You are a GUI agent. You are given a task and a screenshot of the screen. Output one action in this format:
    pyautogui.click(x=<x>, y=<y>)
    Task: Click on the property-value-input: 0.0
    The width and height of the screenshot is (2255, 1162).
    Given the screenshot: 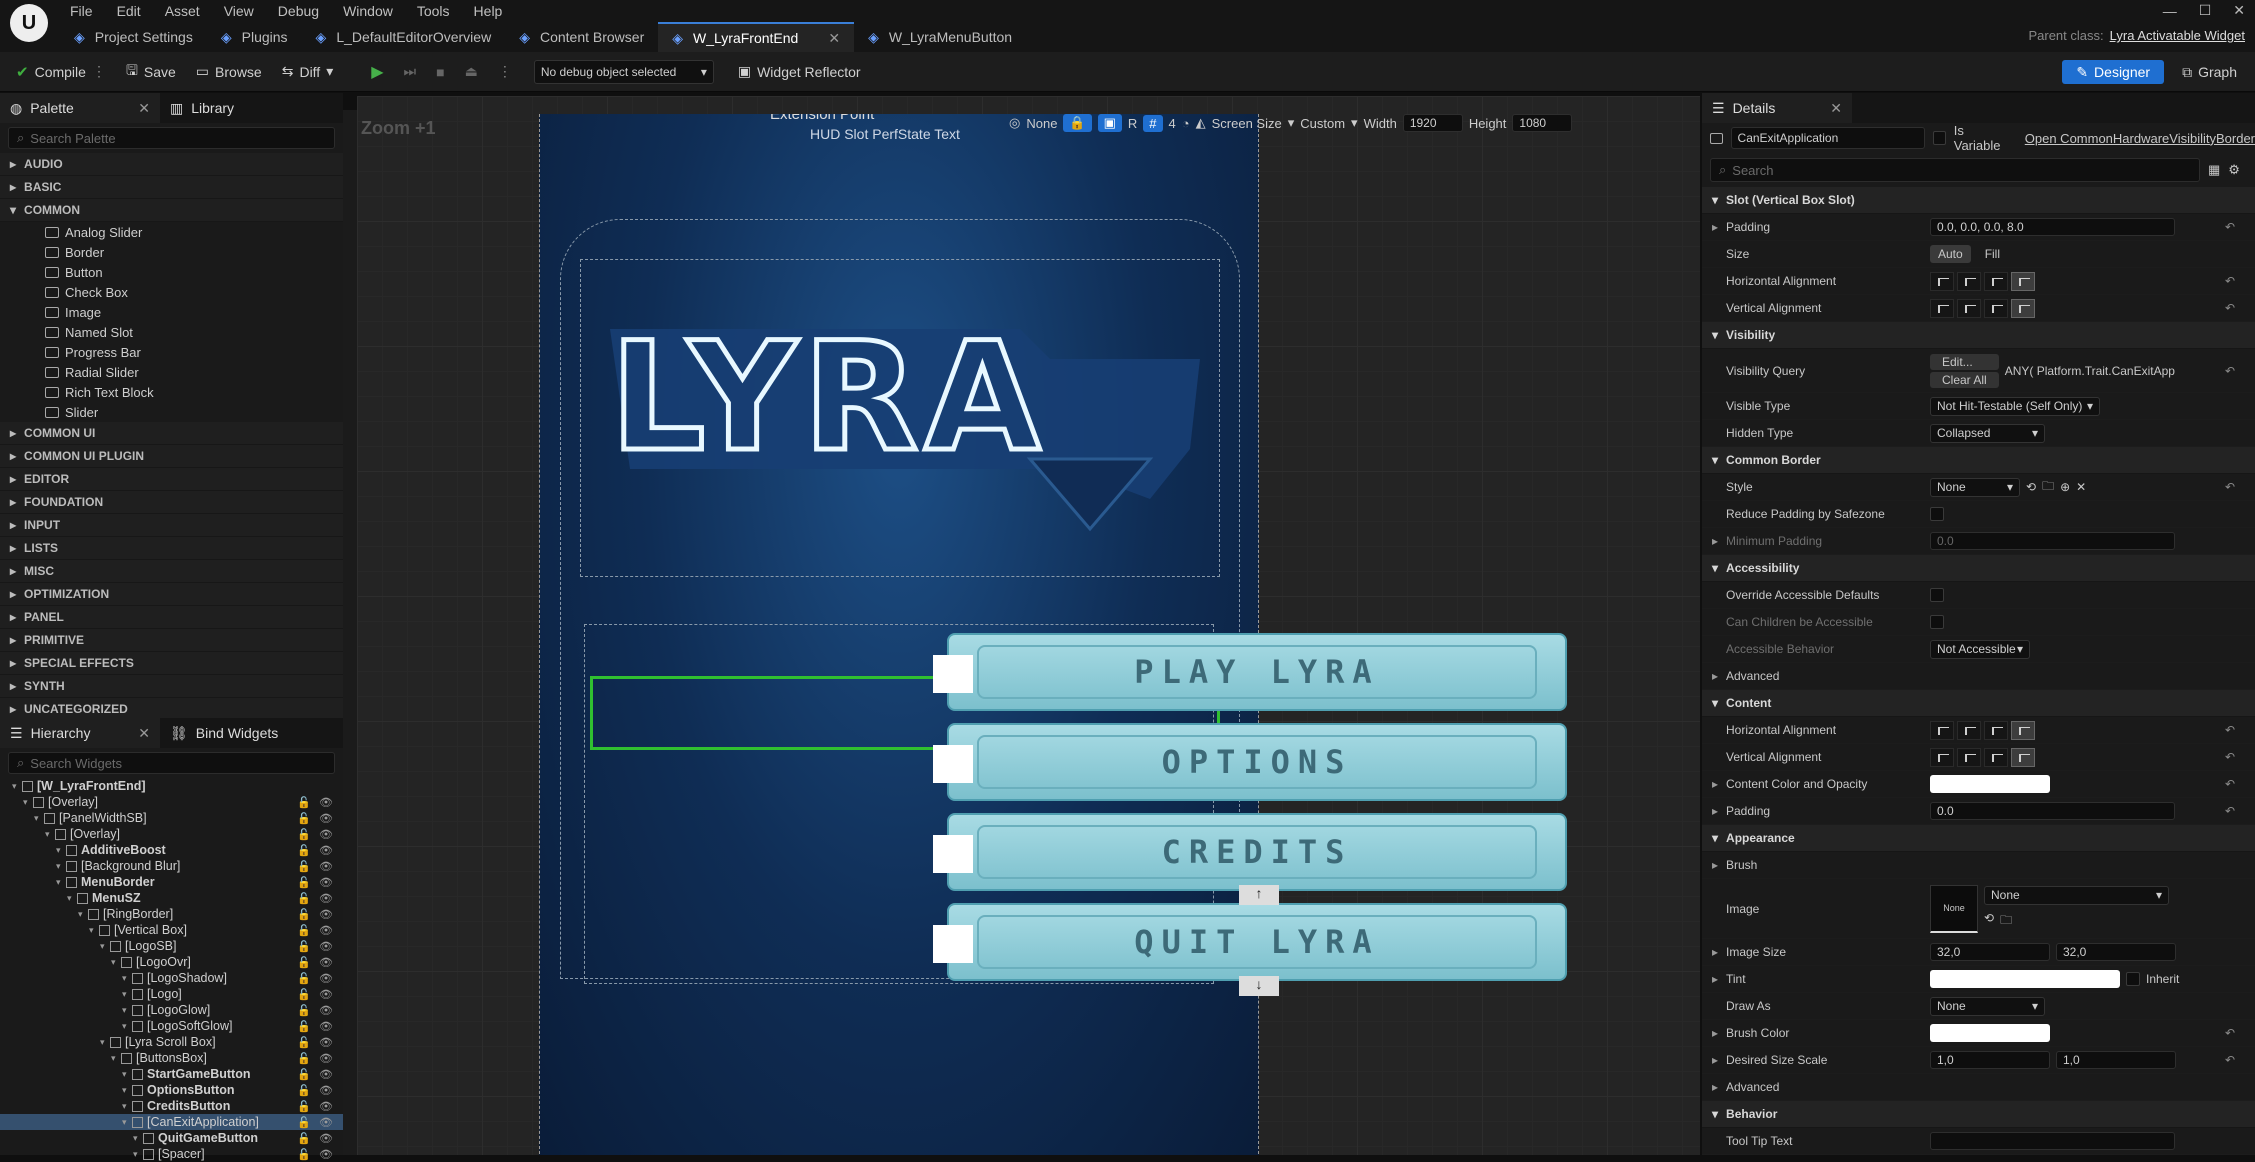 What is the action you would take?
    pyautogui.click(x=2052, y=811)
    